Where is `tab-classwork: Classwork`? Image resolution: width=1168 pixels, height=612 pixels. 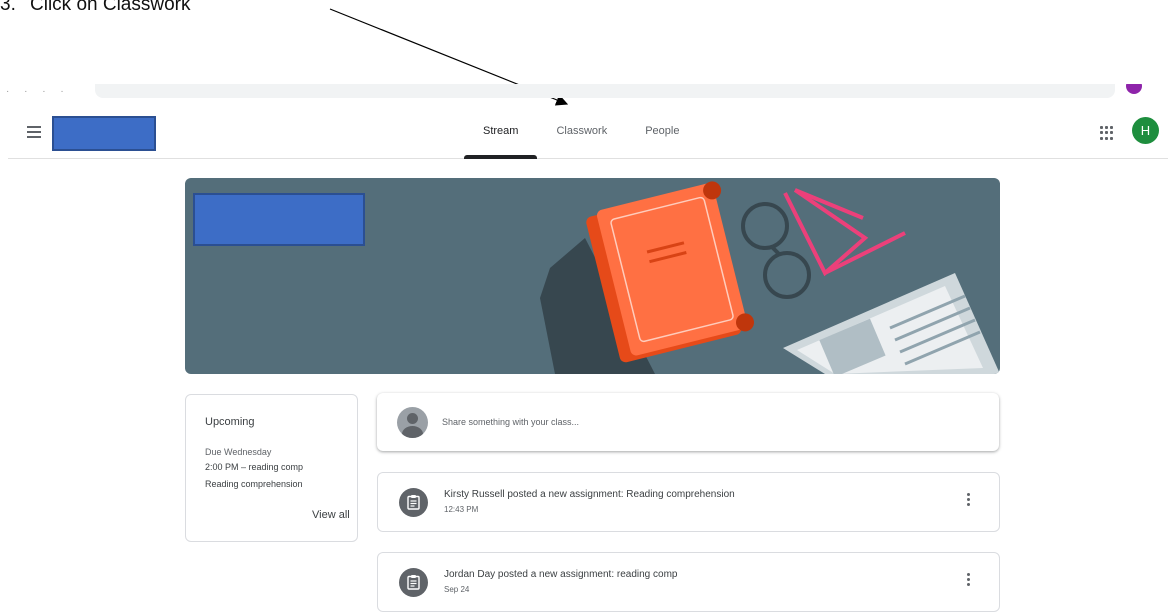
tab-classwork: Classwork is located at coordinates (581, 131).